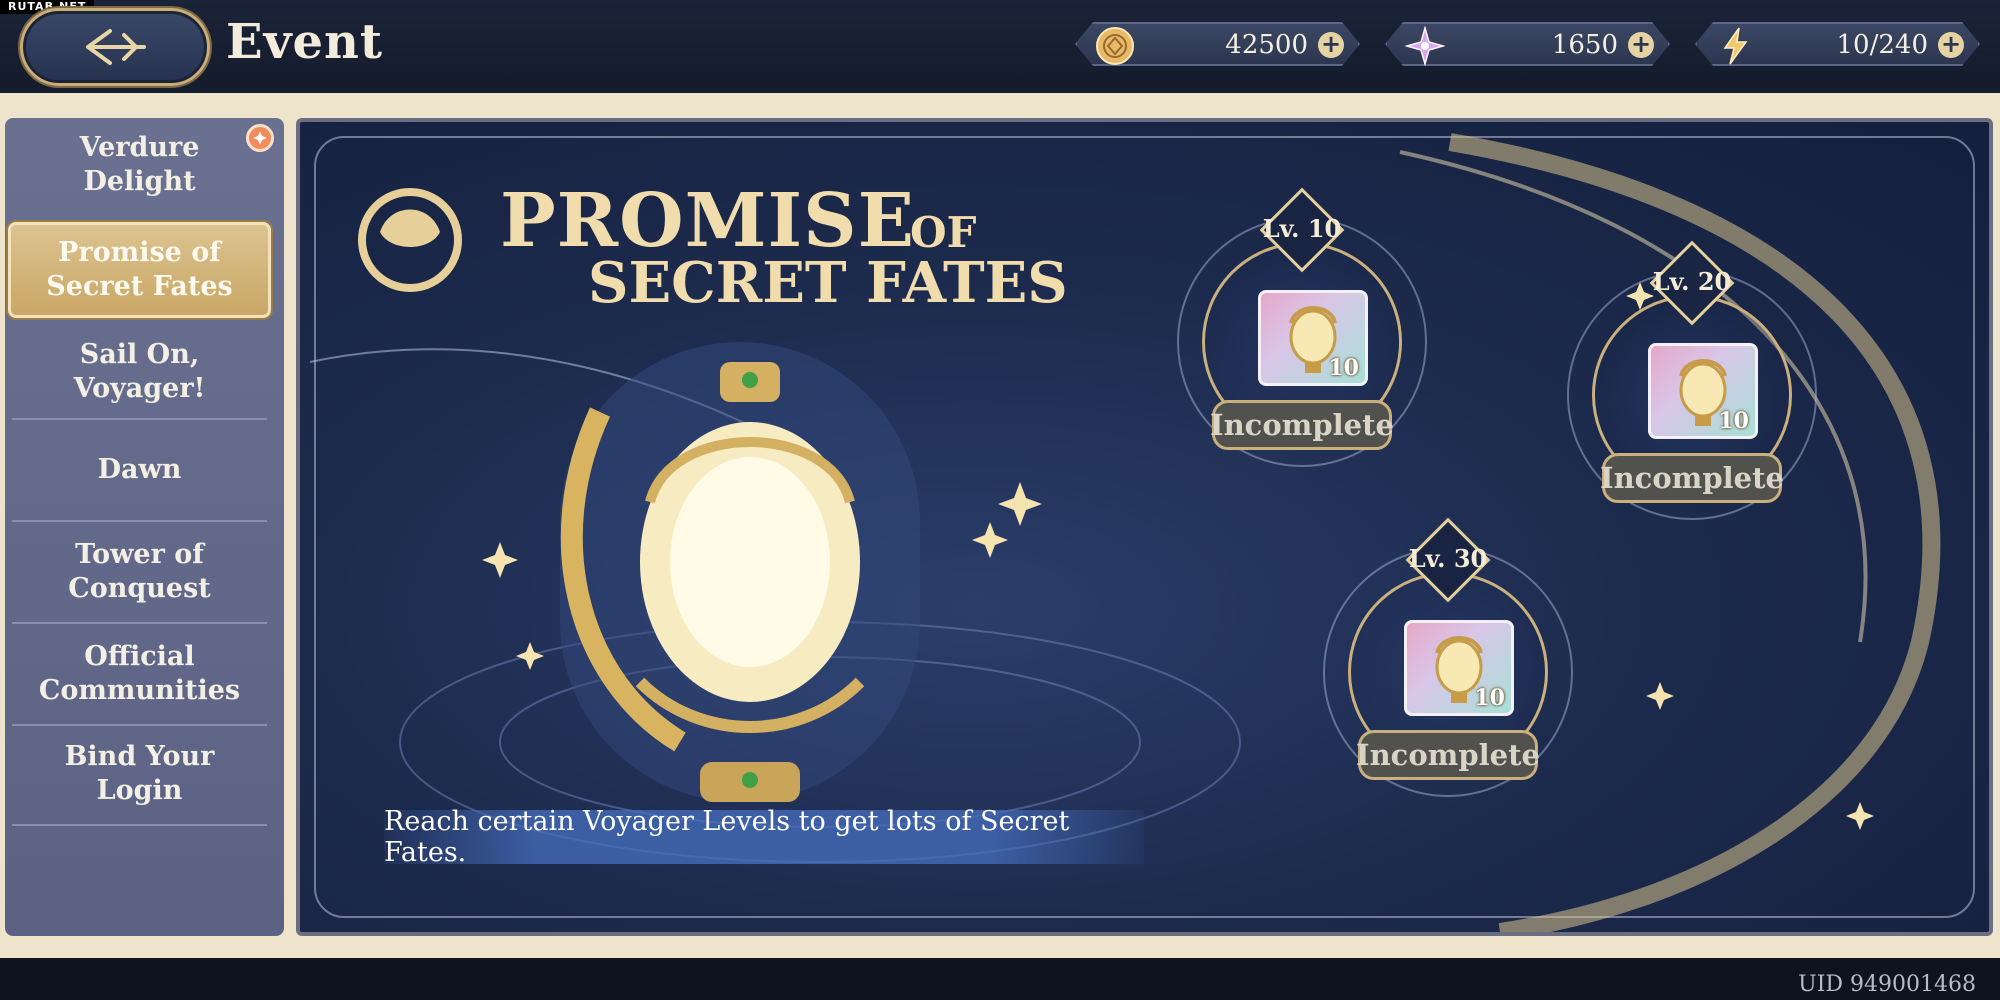 The height and width of the screenshot is (1000, 2000). What do you see at coordinates (1425, 46) in the screenshot?
I see `star-crystal-icon` at bounding box center [1425, 46].